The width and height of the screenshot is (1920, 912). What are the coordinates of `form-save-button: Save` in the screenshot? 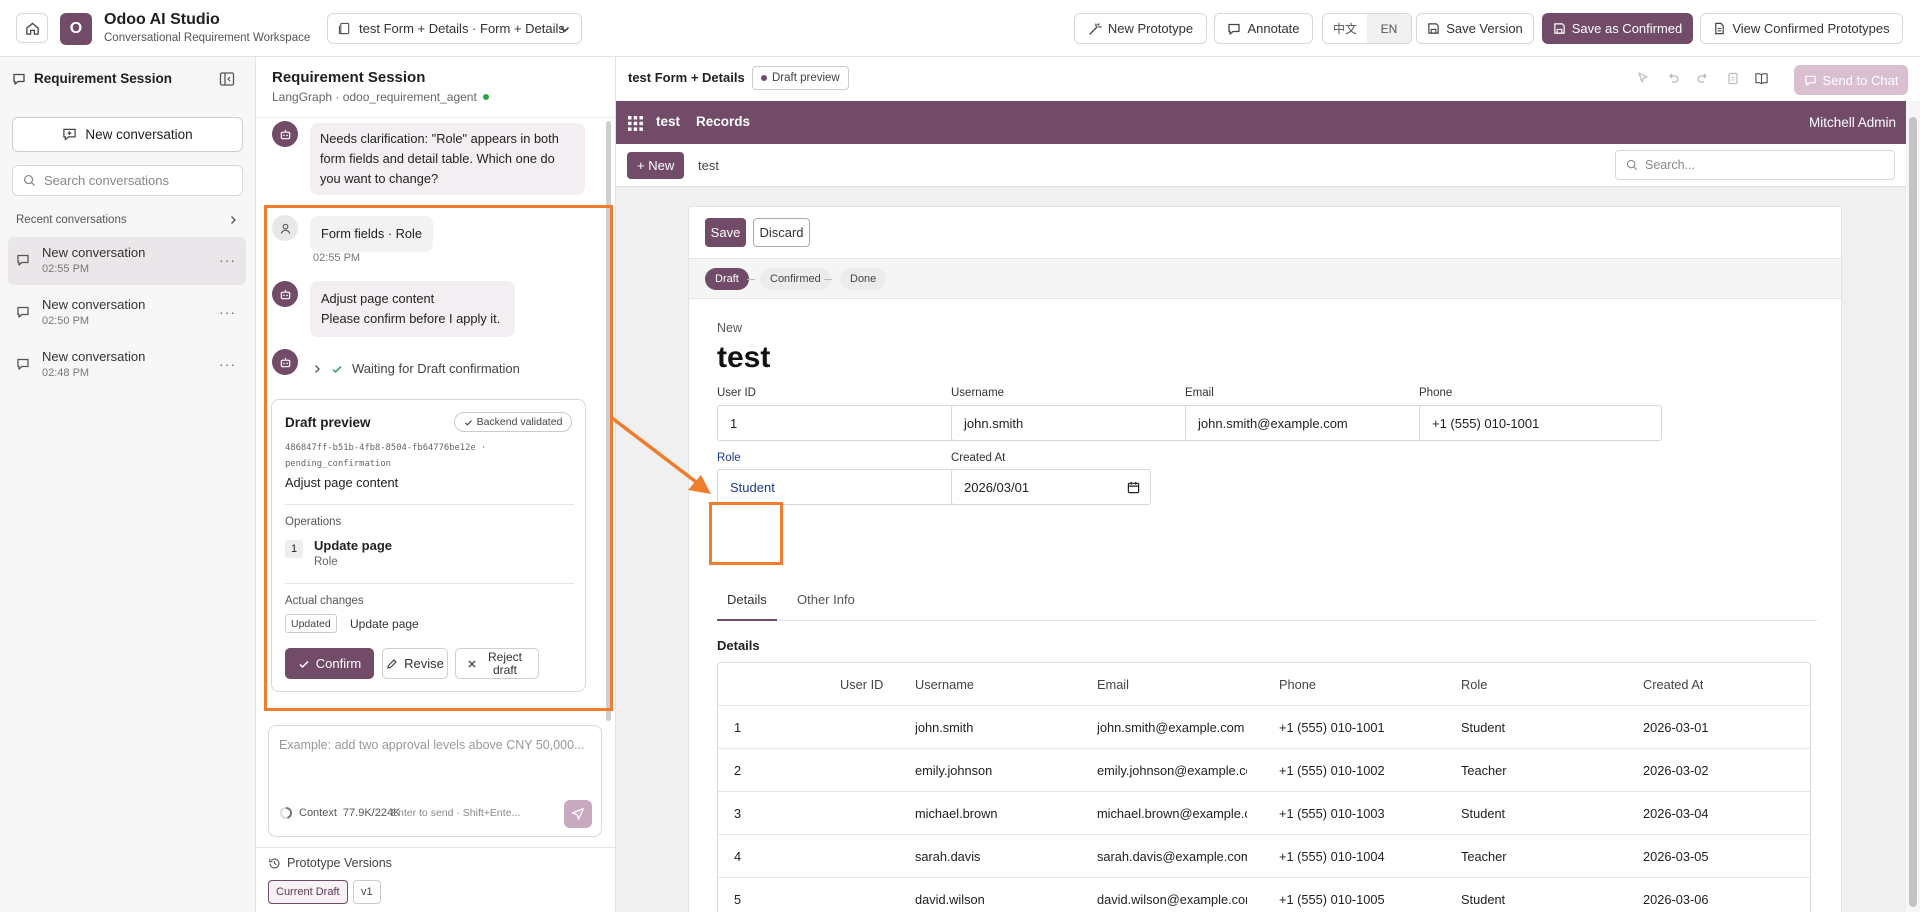 It's located at (725, 232).